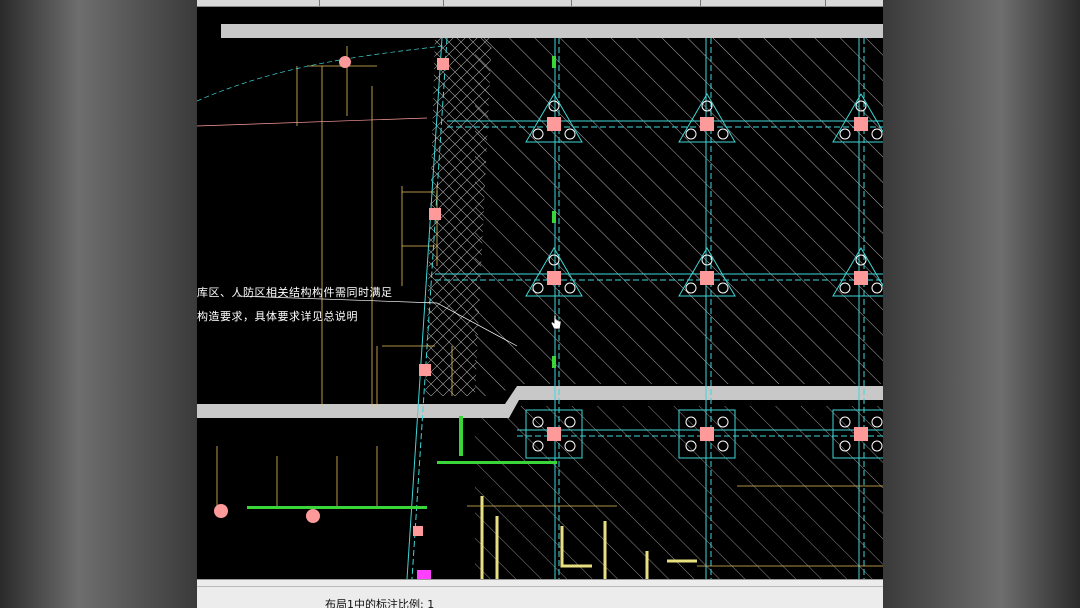 This screenshot has height=608, width=1080. I want to click on hand-cursor-icon, so click(556, 322).